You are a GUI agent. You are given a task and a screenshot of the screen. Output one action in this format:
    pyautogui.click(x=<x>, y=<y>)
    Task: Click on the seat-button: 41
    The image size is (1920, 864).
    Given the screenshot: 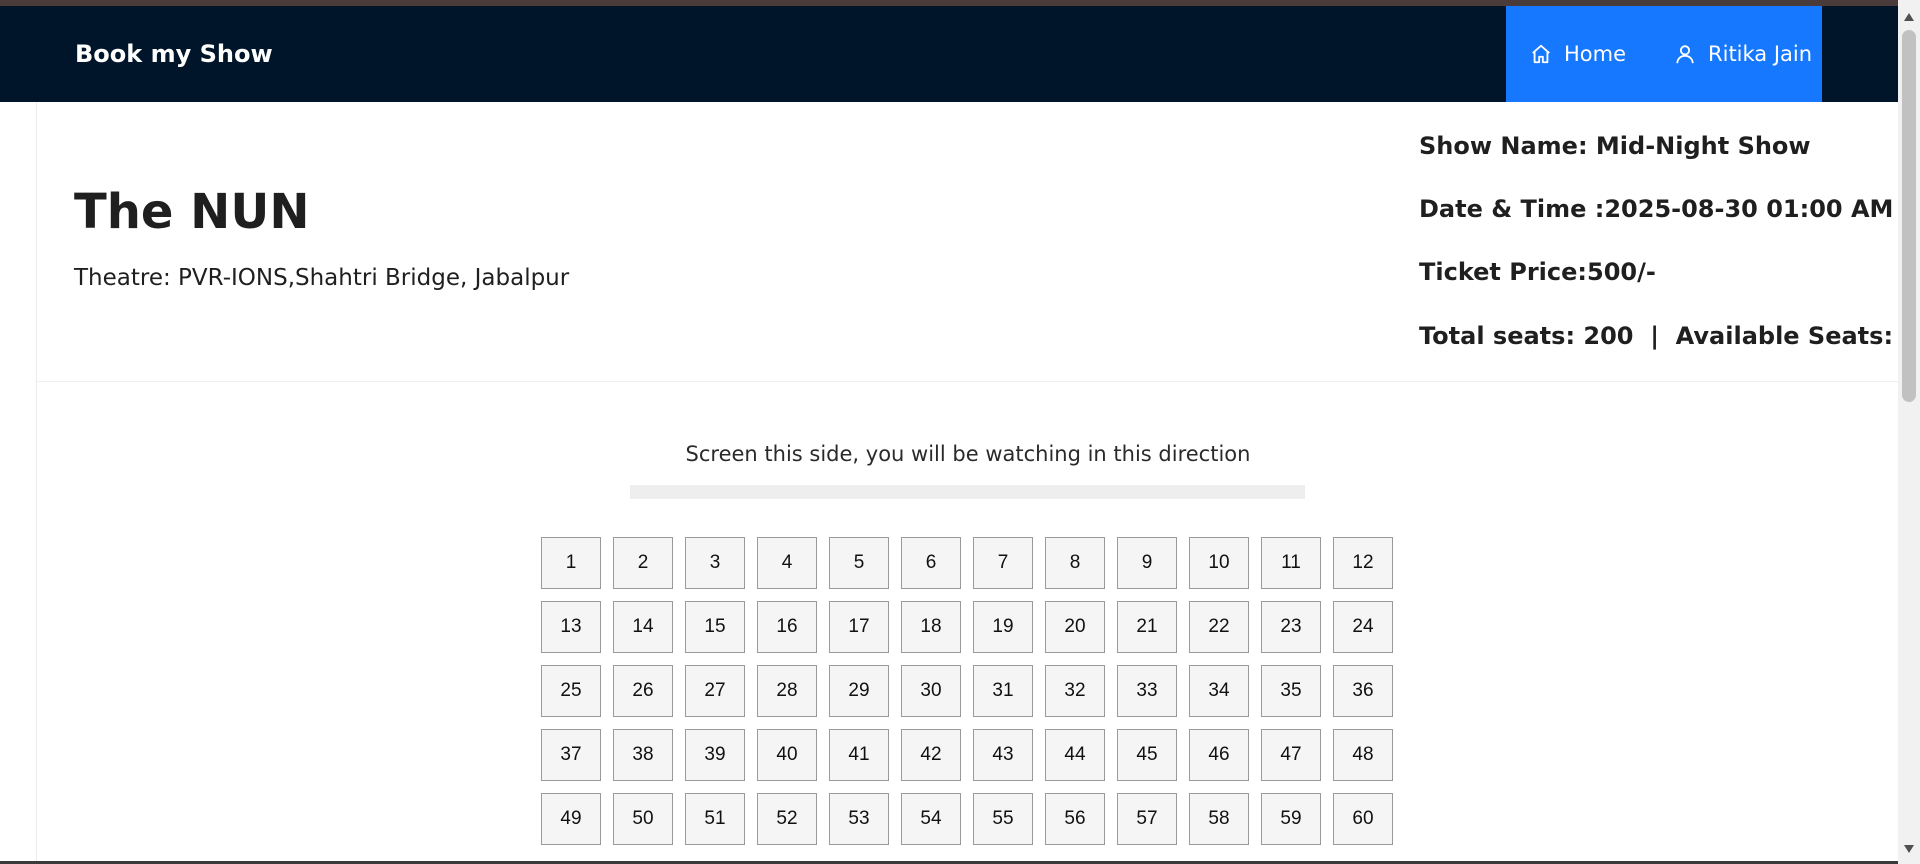 What is the action you would take?
    pyautogui.click(x=859, y=755)
    